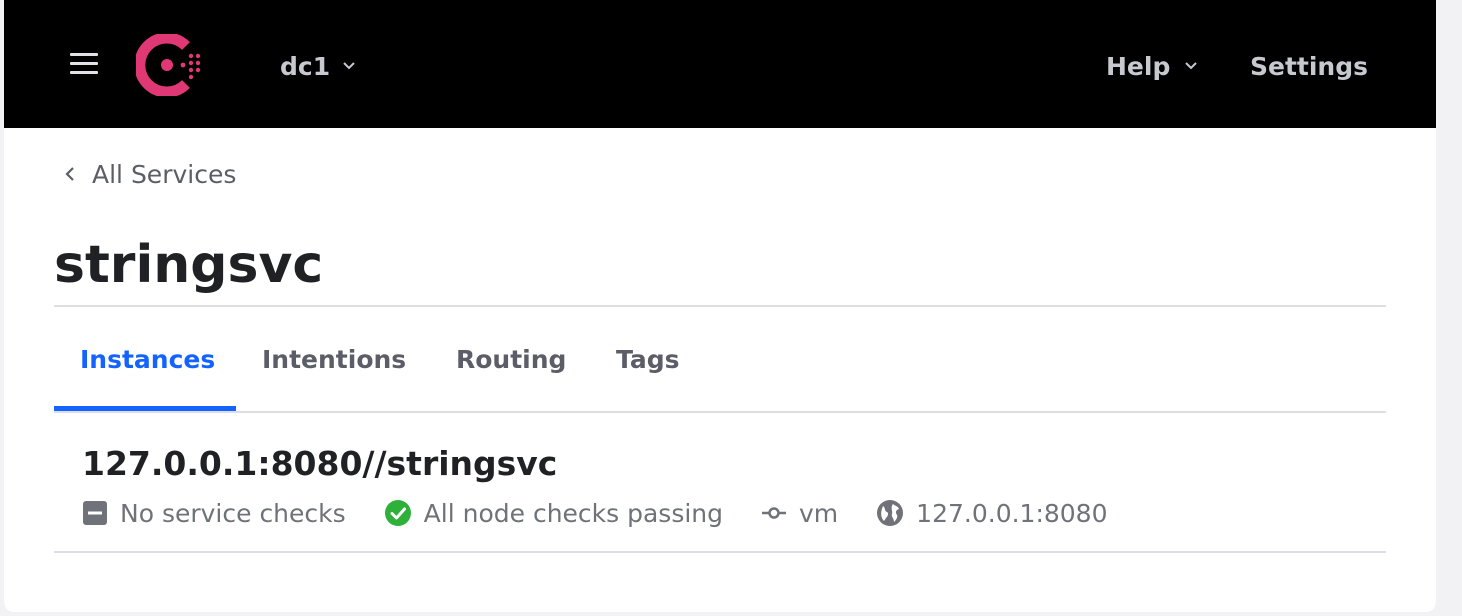 This screenshot has height=616, width=1462. Describe the element at coordinates (1012, 513) in the screenshot. I see `address-value: 127.0.0.1:8080` at that location.